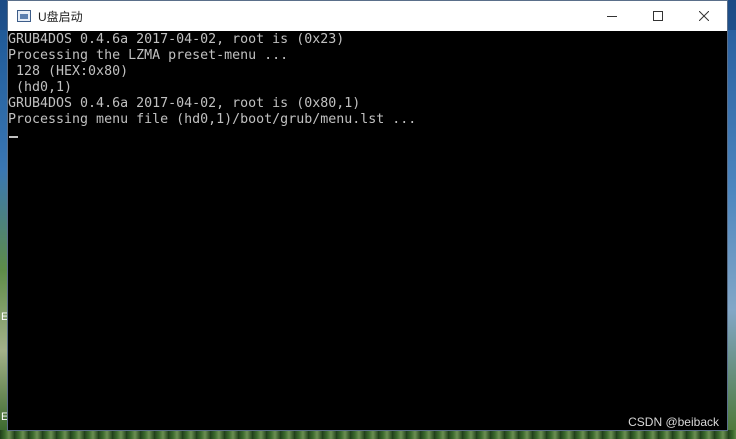 This screenshot has height=439, width=736. I want to click on desktop-edge-right, so click(732, 230).